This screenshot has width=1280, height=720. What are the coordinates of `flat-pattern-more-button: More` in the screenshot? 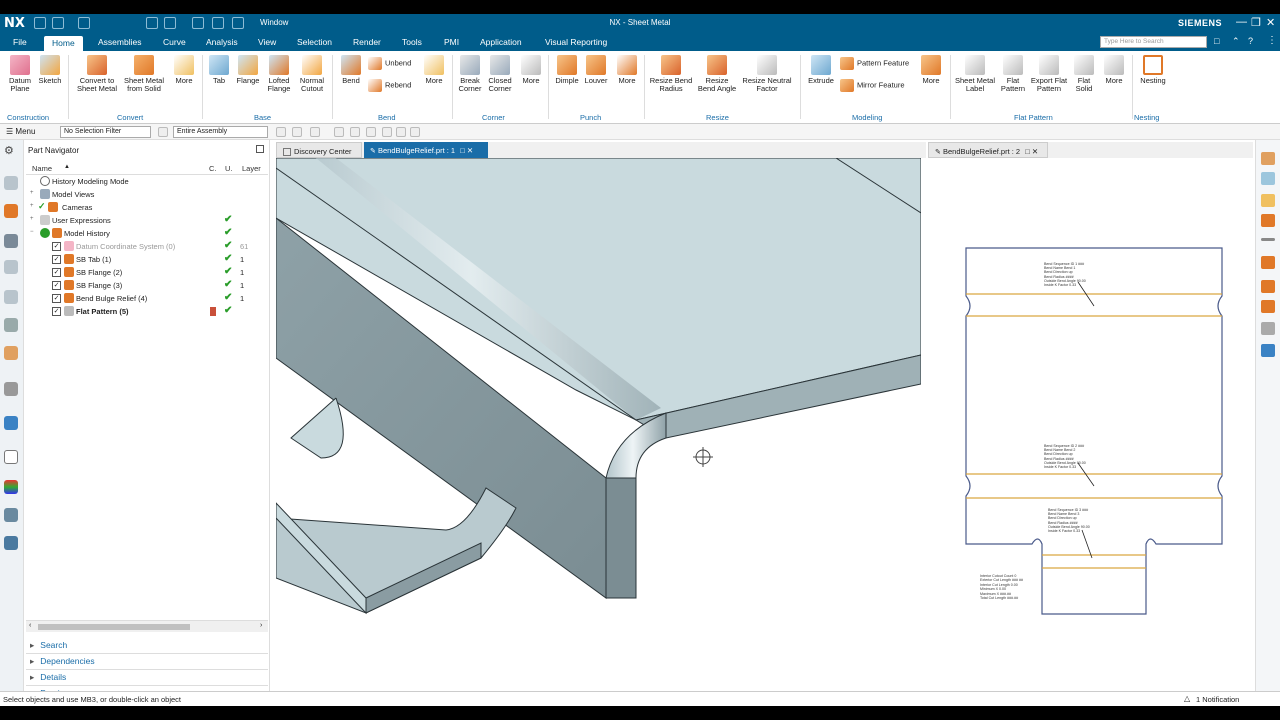 It's located at (1114, 70).